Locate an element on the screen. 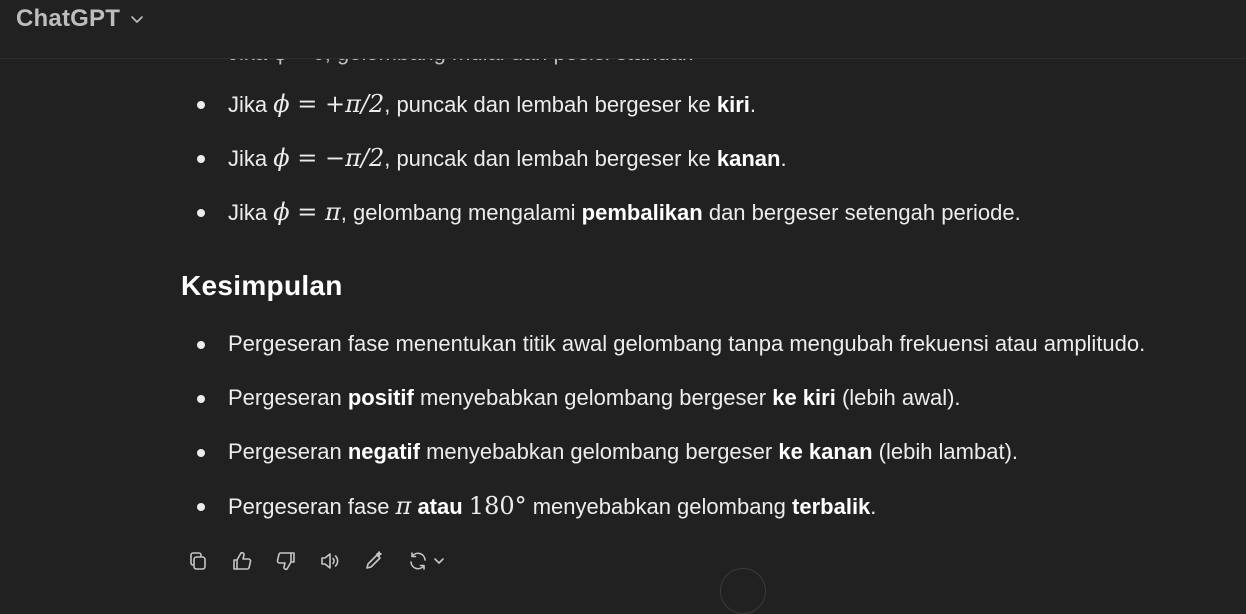 This screenshot has height=614, width=1246. app-title: ChatGPT is located at coordinates (68, 18).